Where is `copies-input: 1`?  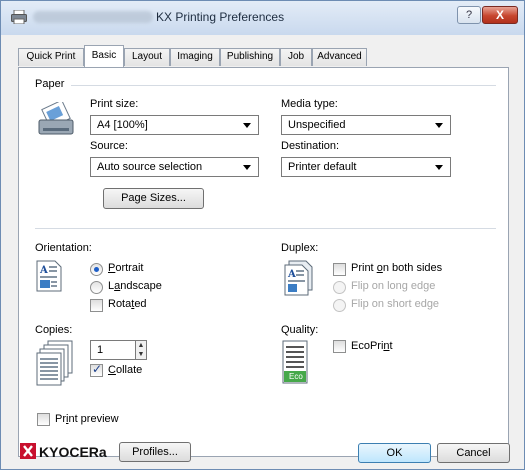
copies-input: 1 is located at coordinates (113, 350).